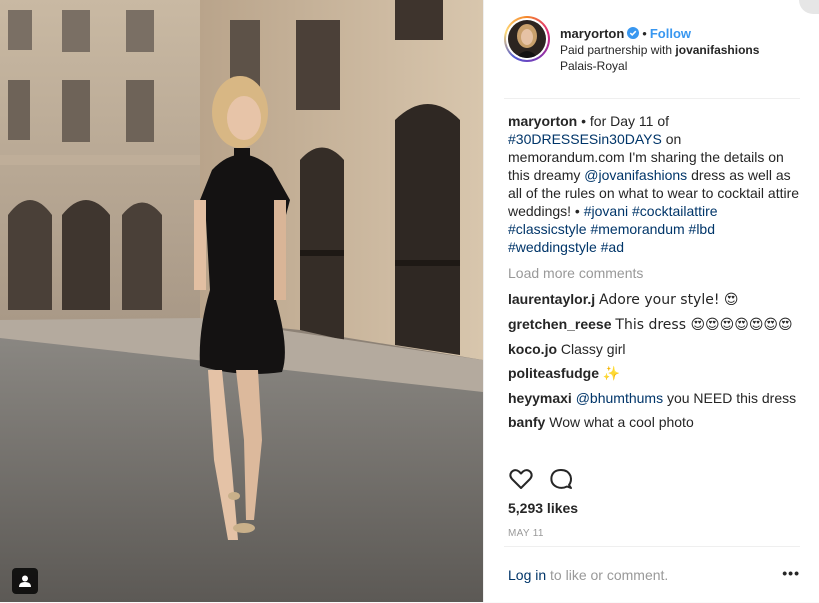  What do you see at coordinates (702, 229) in the screenshot?
I see `hashtag-link: #lbd` at bounding box center [702, 229].